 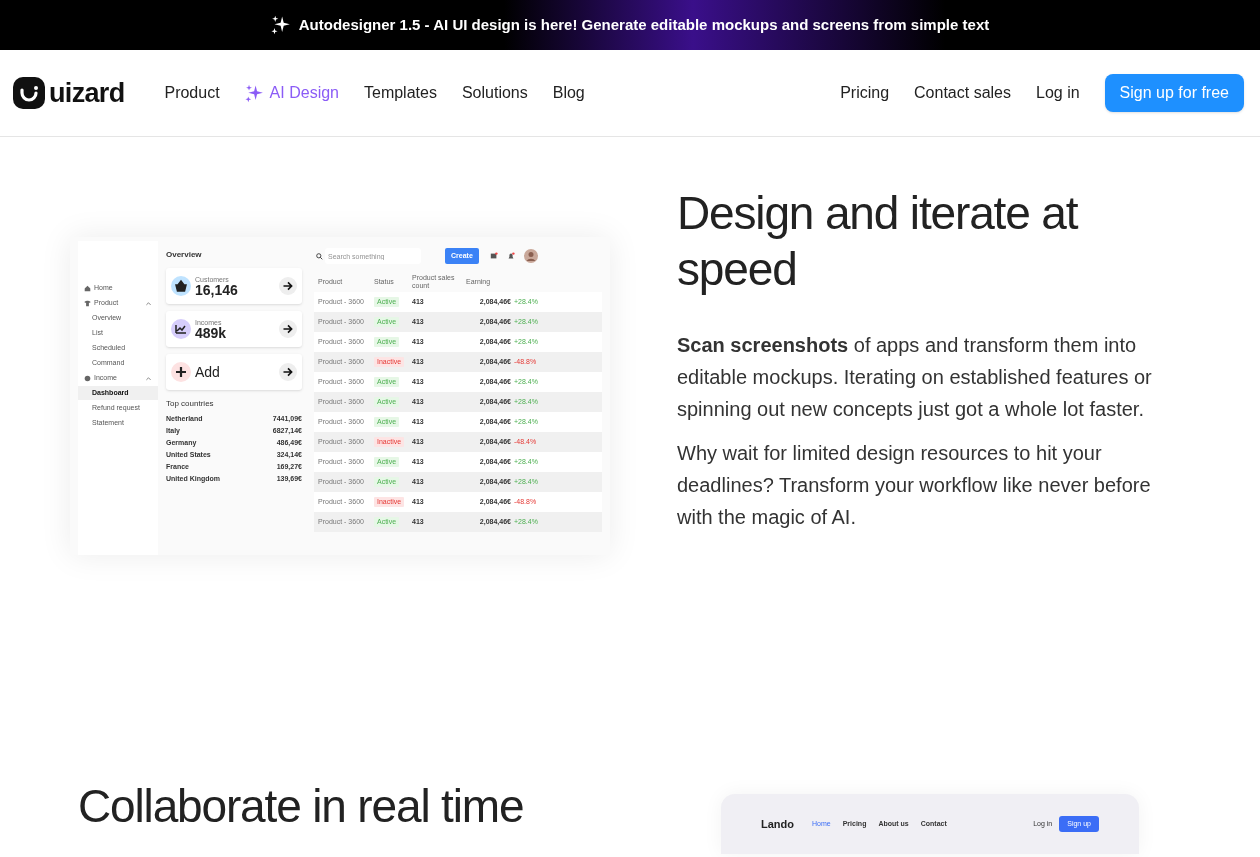 What do you see at coordinates (510, 256) in the screenshot?
I see `bell-icon` at bounding box center [510, 256].